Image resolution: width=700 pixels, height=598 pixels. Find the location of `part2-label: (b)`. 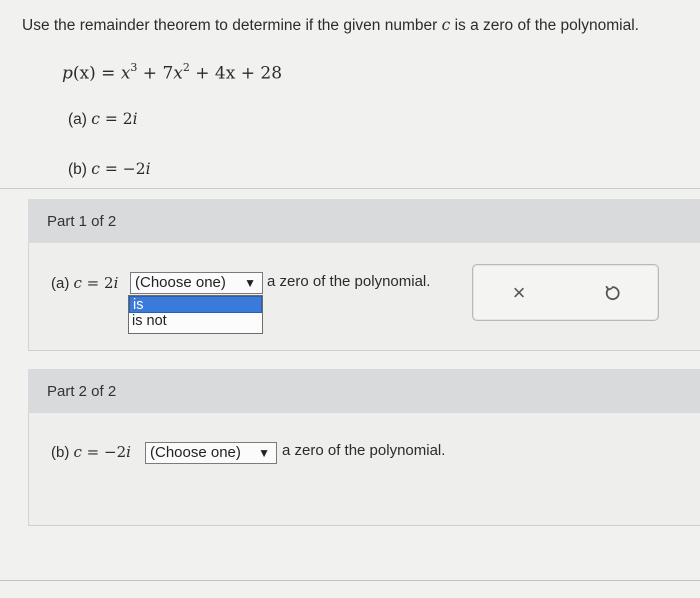

part2-label: (b) is located at coordinates (62, 452).